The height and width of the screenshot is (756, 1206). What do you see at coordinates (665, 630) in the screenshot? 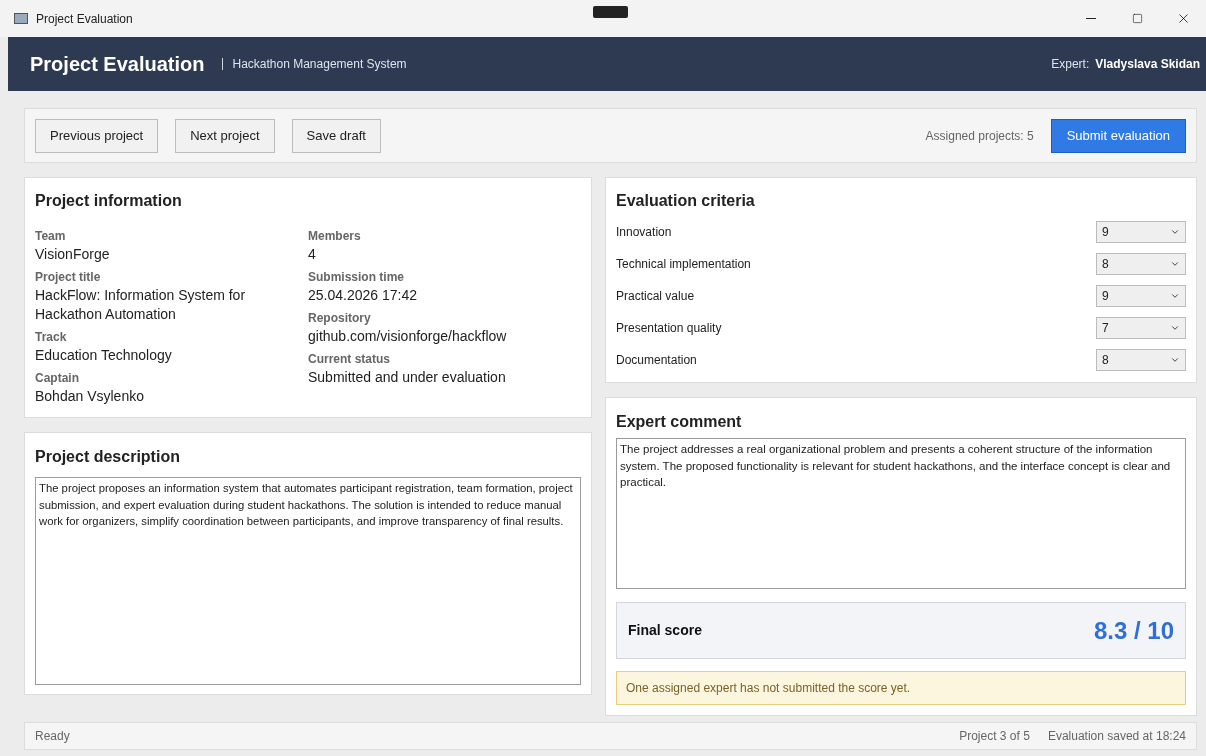
I see `final-score-label: Final score` at bounding box center [665, 630].